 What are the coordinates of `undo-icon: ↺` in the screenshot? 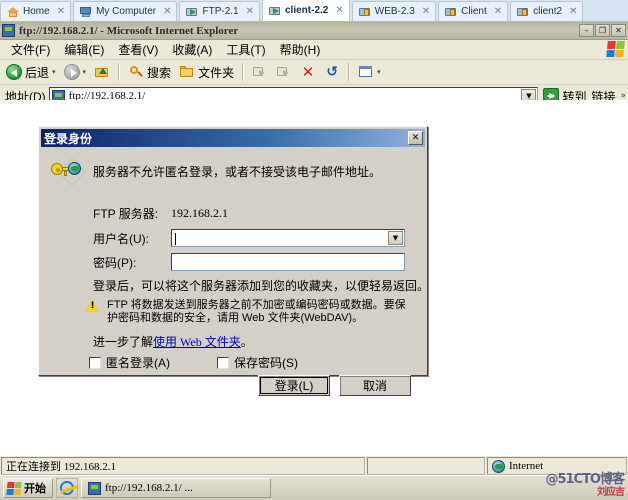 It's located at (332, 72).